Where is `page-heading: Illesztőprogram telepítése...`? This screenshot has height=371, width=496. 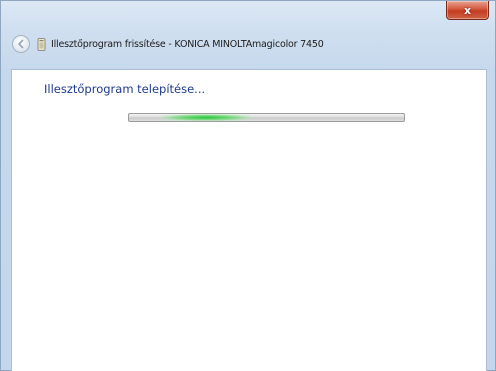
page-heading: Illesztőprogram telepítése... is located at coordinates (125, 89).